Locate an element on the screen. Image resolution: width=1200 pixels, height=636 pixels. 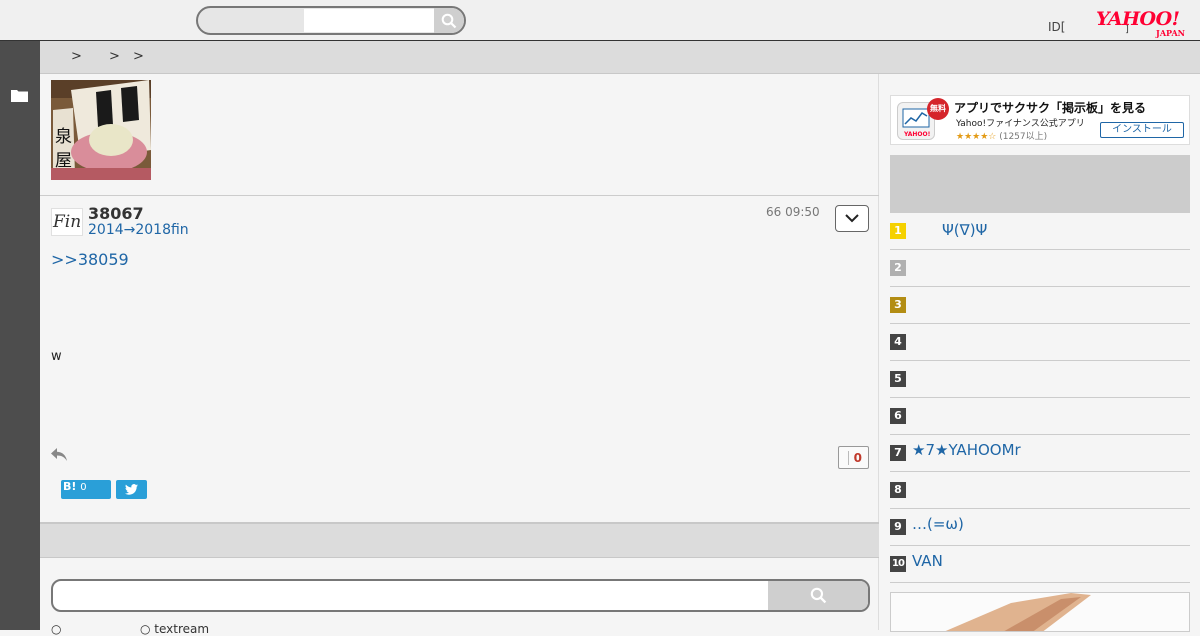
ranking-number: 8 is located at coordinates (898, 490).